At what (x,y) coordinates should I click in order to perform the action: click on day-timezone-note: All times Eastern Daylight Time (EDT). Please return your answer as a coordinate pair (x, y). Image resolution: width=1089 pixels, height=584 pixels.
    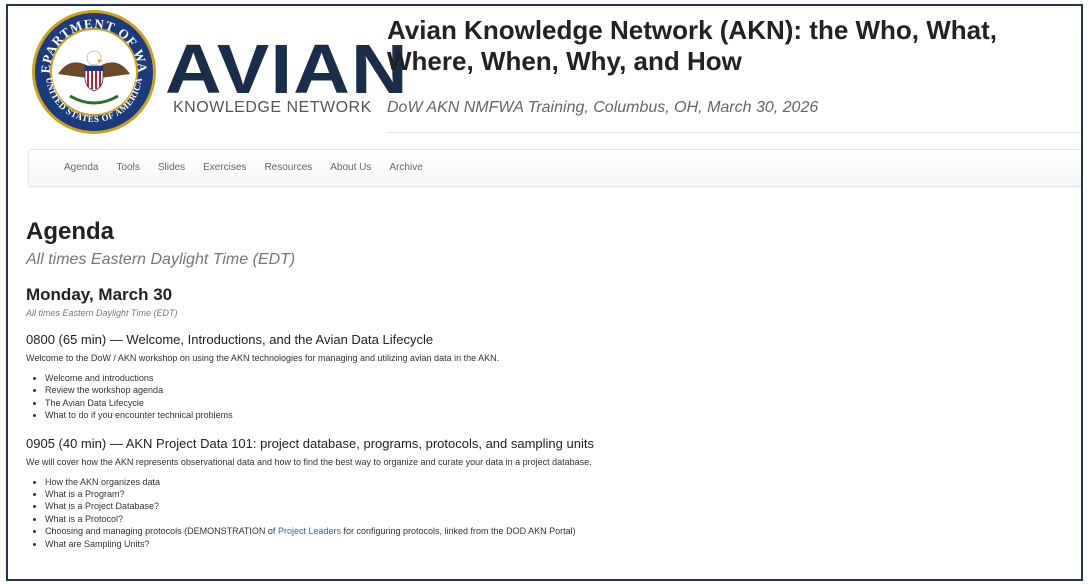
    Looking at the image, I should click on (102, 313).